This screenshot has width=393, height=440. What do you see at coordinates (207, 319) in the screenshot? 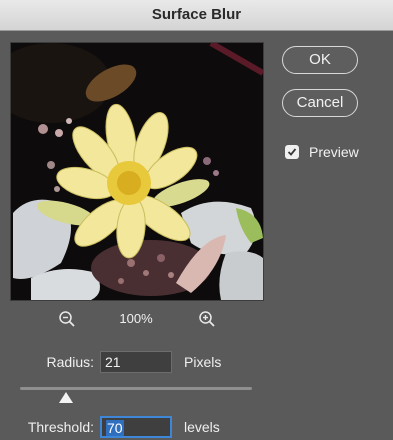
I see `zoom-in-icon` at bounding box center [207, 319].